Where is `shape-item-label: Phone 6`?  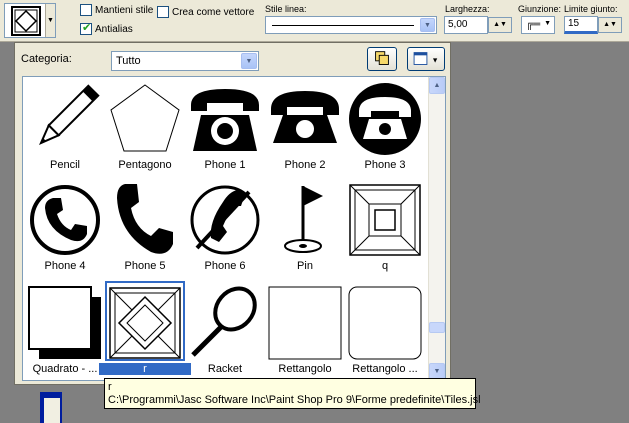 shape-item-label: Phone 6 is located at coordinates (225, 266).